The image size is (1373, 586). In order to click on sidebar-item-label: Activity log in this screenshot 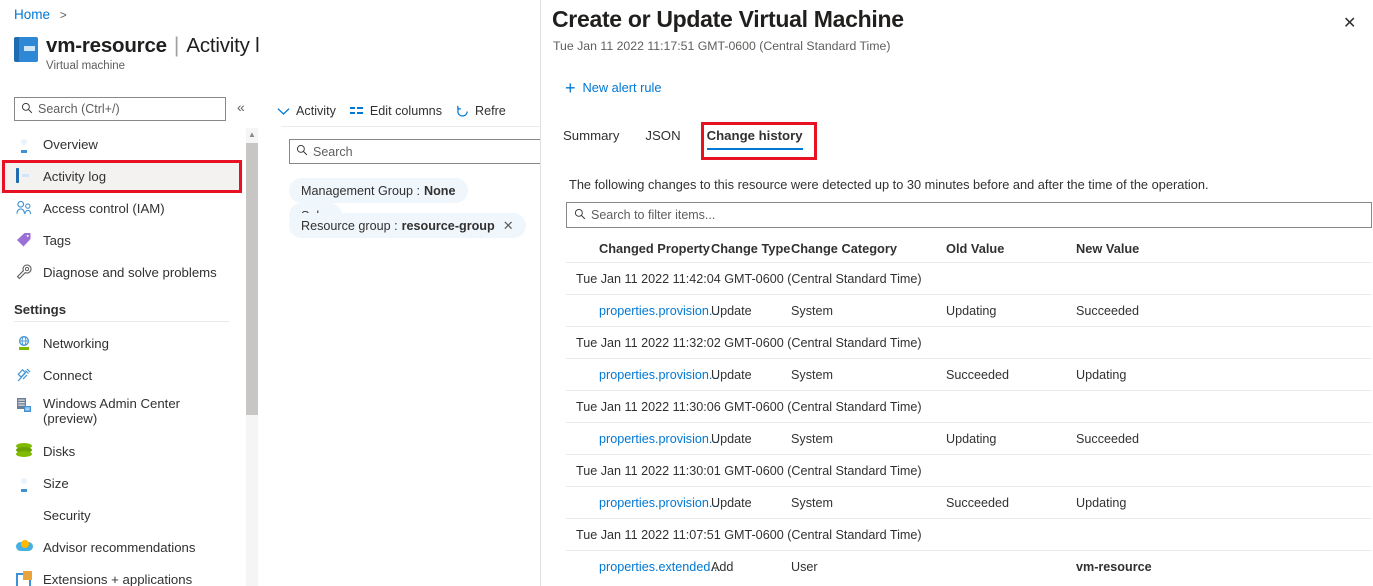, I will do `click(75, 176)`.